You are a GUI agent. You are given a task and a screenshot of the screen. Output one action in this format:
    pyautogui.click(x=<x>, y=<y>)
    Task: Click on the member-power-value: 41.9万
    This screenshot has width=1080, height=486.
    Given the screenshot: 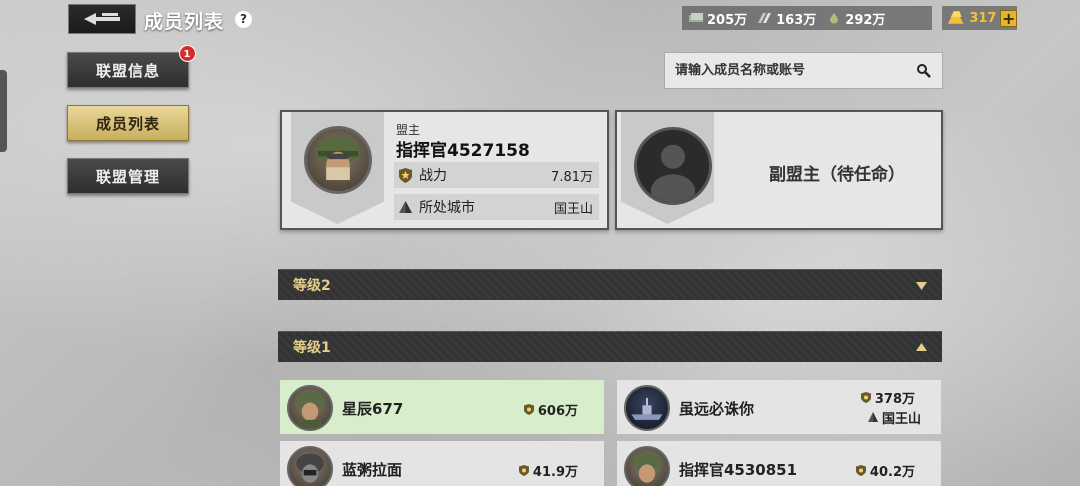 What is the action you would take?
    pyautogui.click(x=555, y=472)
    